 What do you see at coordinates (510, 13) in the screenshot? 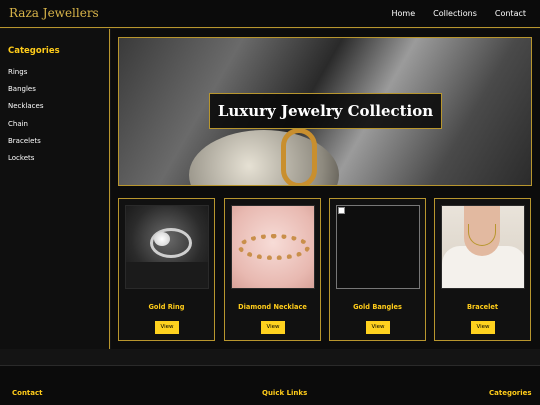
I see `nav-contact: Contact` at bounding box center [510, 13].